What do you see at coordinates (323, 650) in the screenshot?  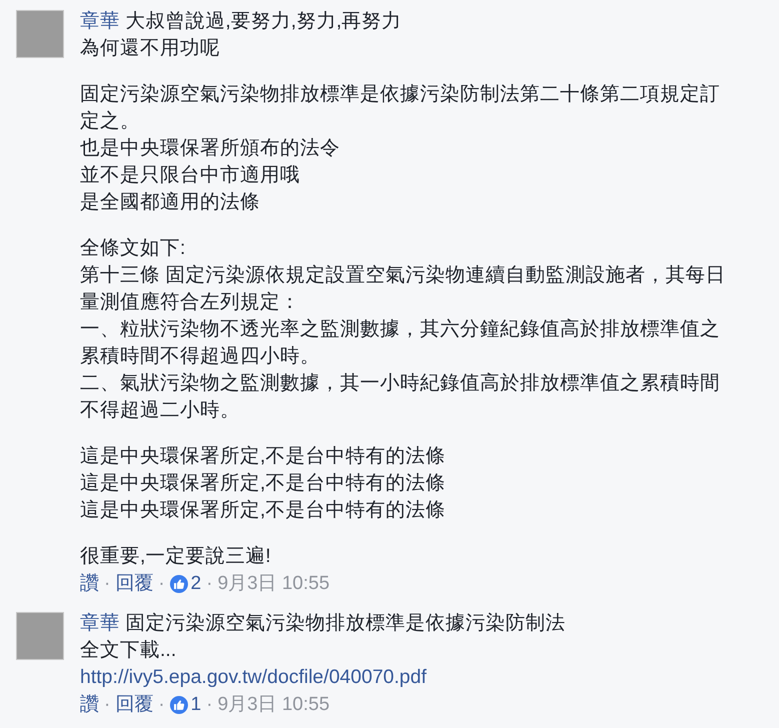 I see `comment-text: 章華 固定污染源空氣污染物排放標準是依據污染防制法 全文下載... http://ivy5.epa.gov.tw/docfile/040070.pdf` at bounding box center [323, 650].